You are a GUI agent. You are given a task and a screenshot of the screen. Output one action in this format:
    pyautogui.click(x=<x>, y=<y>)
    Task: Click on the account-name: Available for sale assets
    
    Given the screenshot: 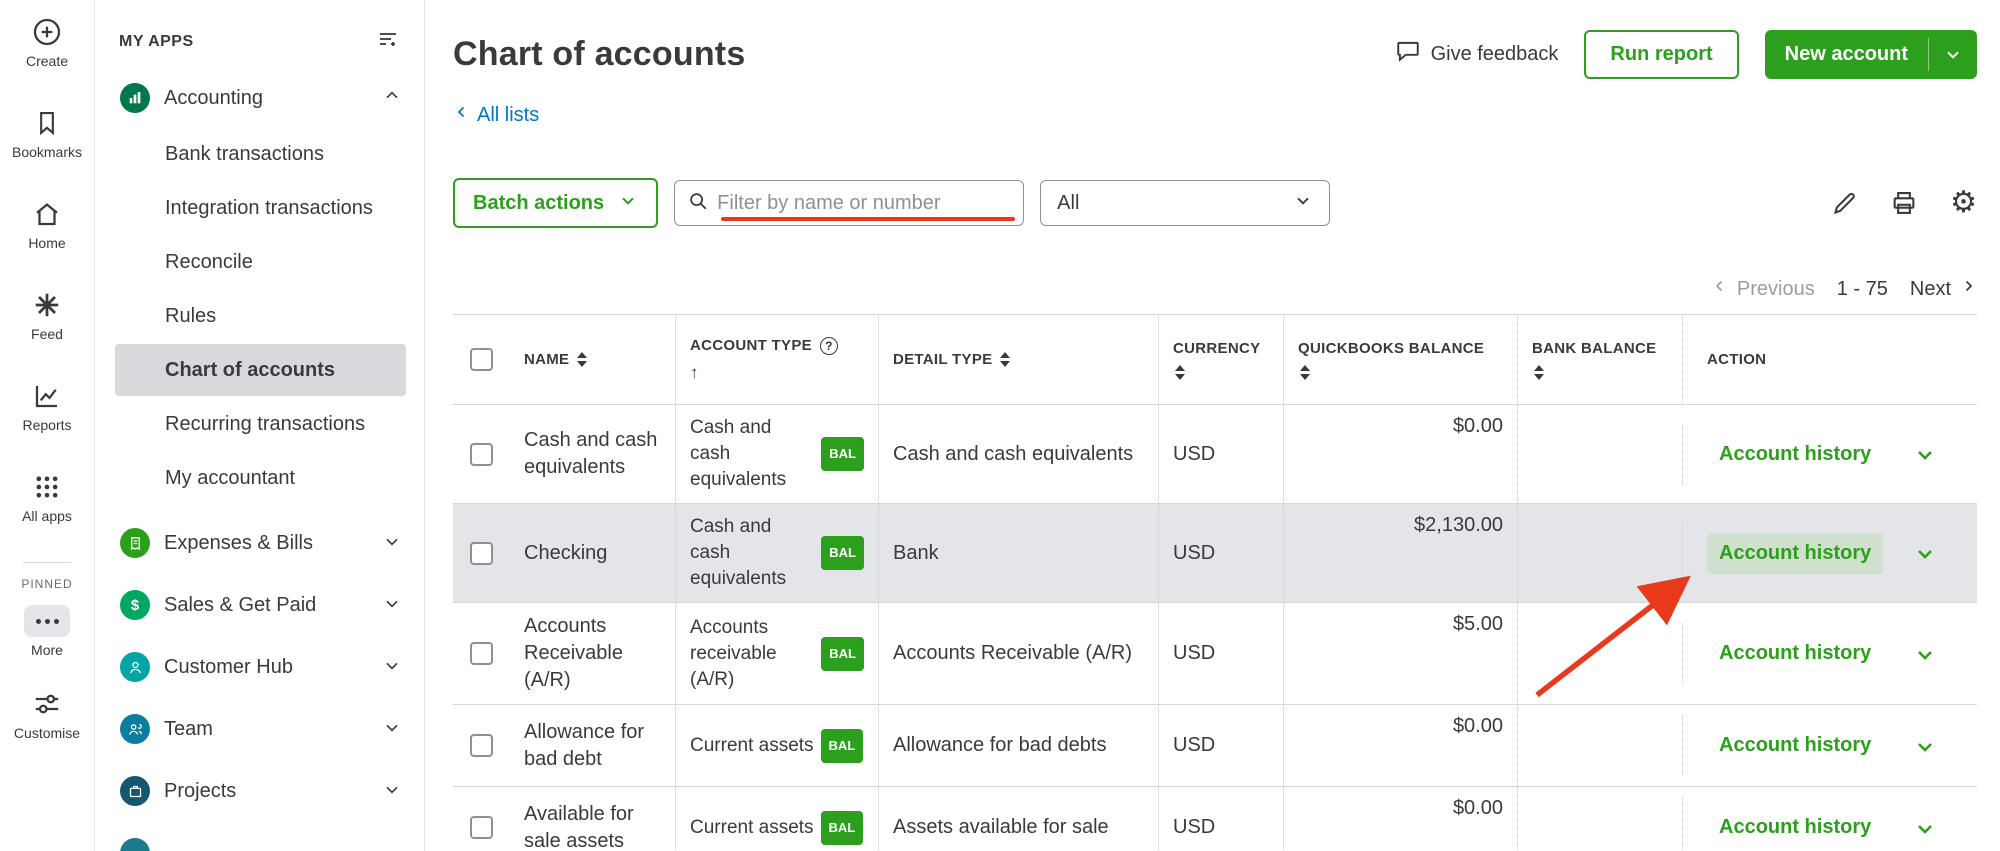 What is the action you would take?
    pyautogui.click(x=579, y=826)
    